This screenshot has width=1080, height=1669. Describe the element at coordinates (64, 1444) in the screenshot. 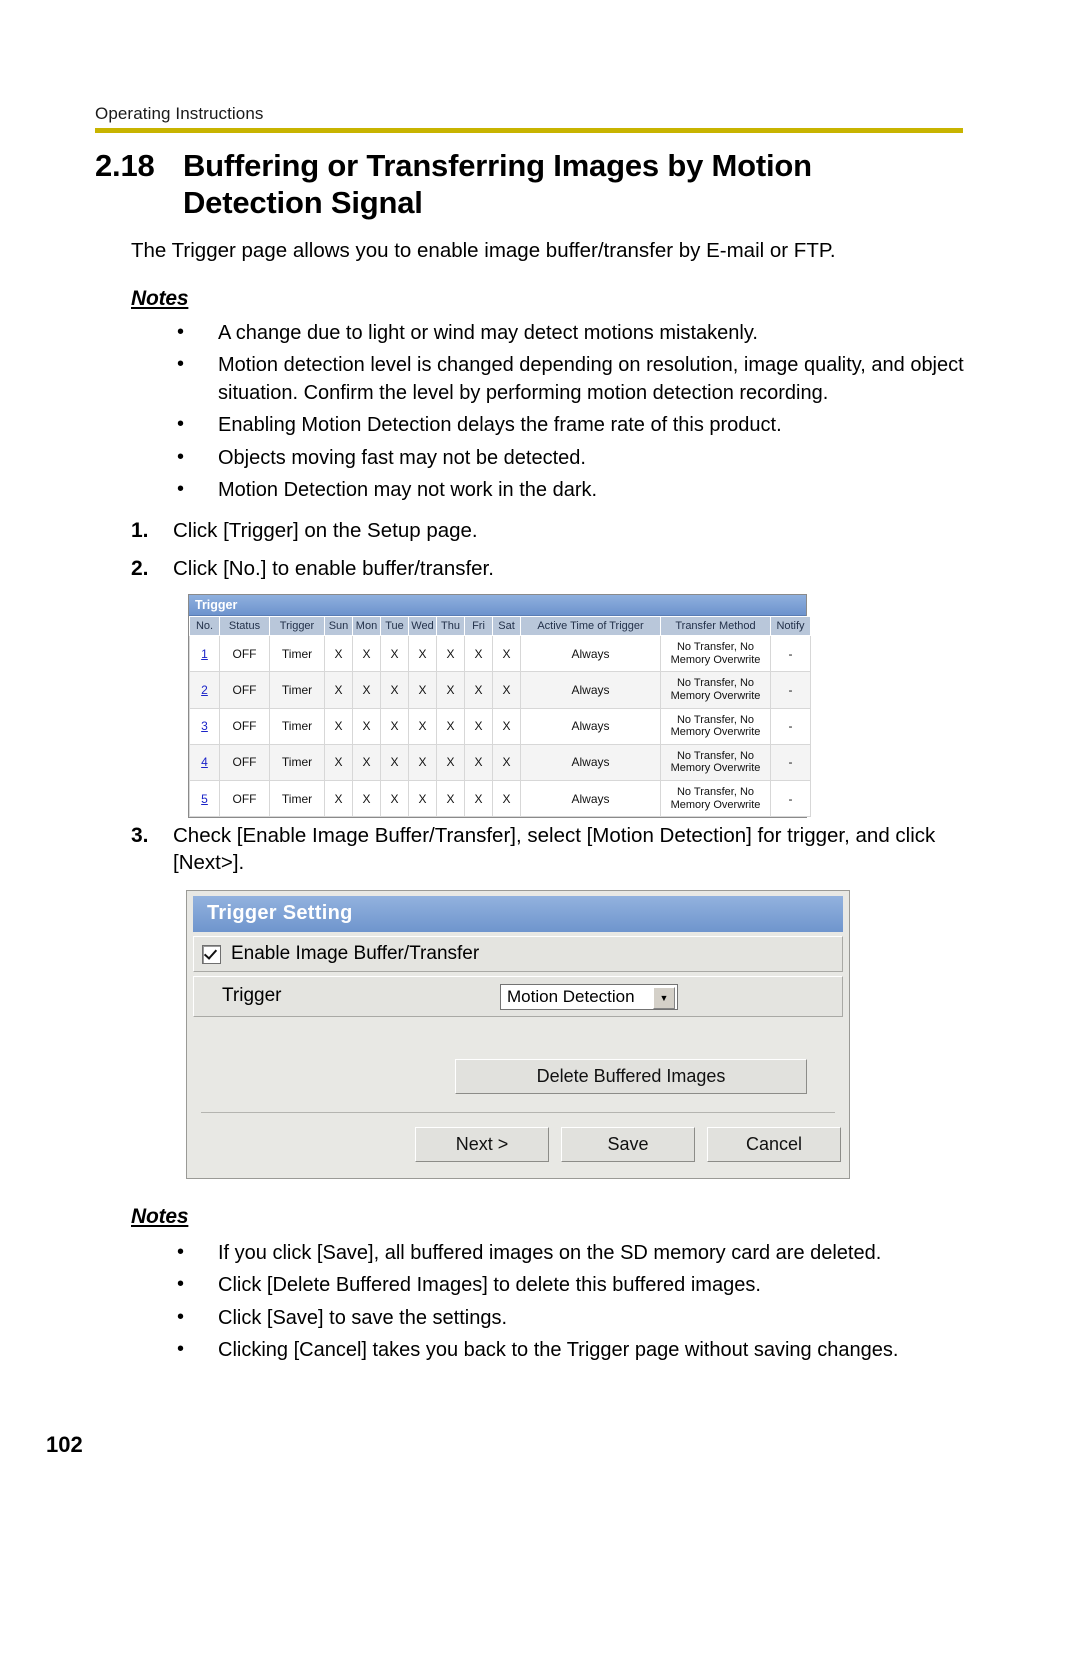

I see `page-number: 102` at that location.